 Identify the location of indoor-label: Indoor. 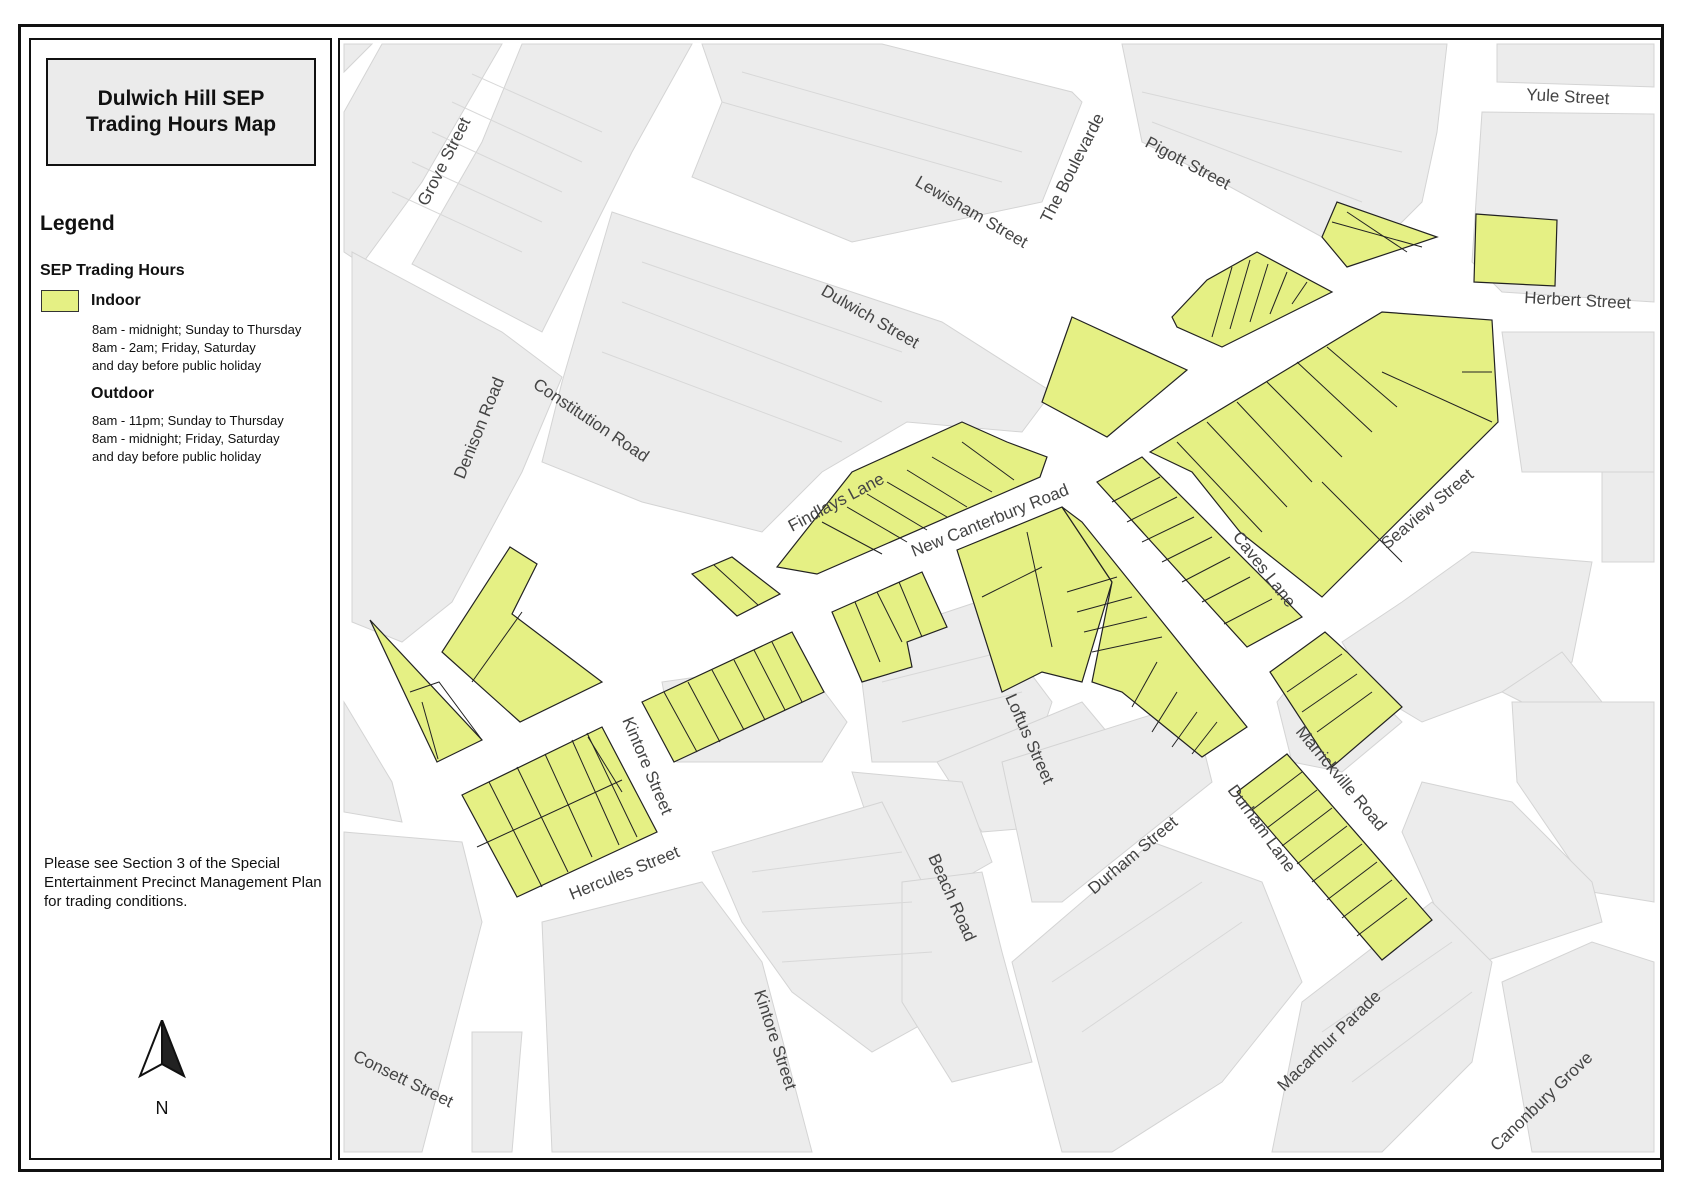
(116, 300).